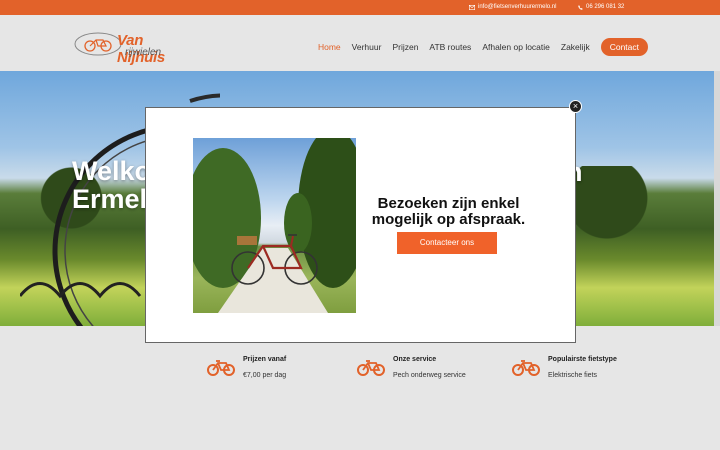 The height and width of the screenshot is (450, 720). I want to click on bicycle-photo-illustration, so click(274, 225).